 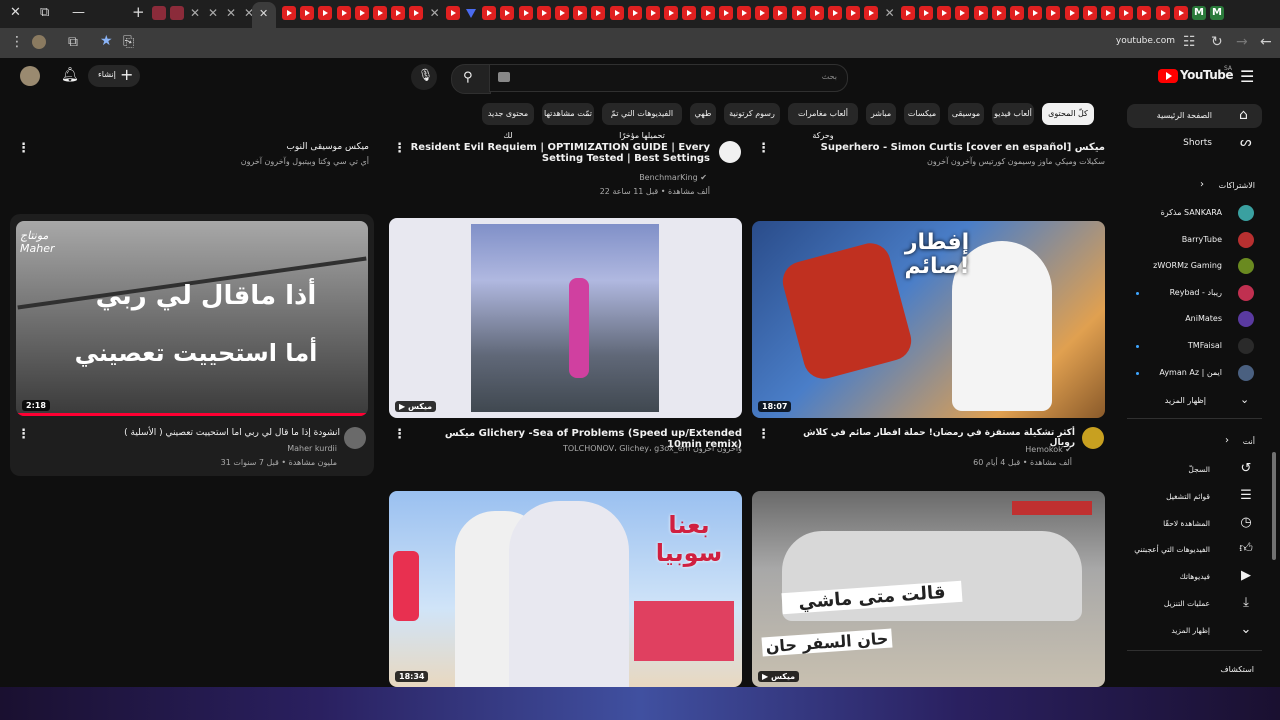 I want to click on account-avatar, so click(x=30, y=76).